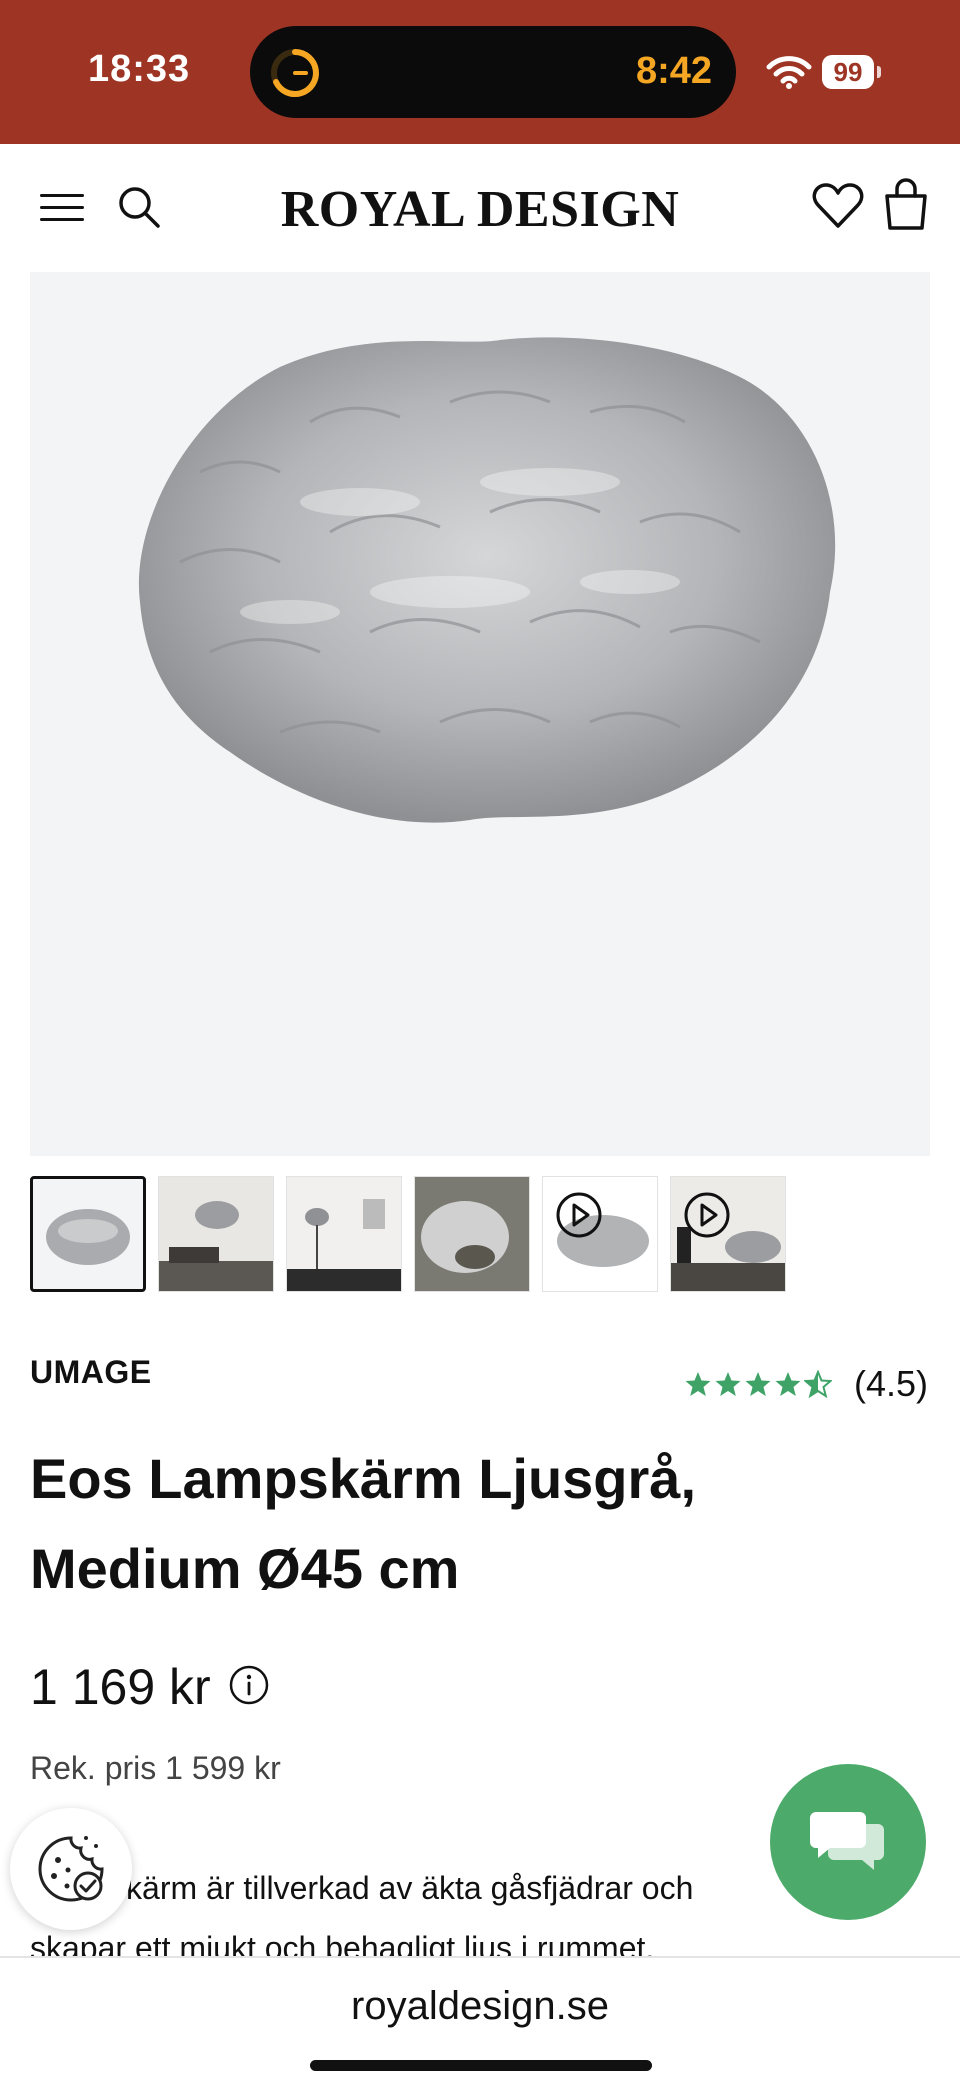  I want to click on chat-button, so click(848, 1842).